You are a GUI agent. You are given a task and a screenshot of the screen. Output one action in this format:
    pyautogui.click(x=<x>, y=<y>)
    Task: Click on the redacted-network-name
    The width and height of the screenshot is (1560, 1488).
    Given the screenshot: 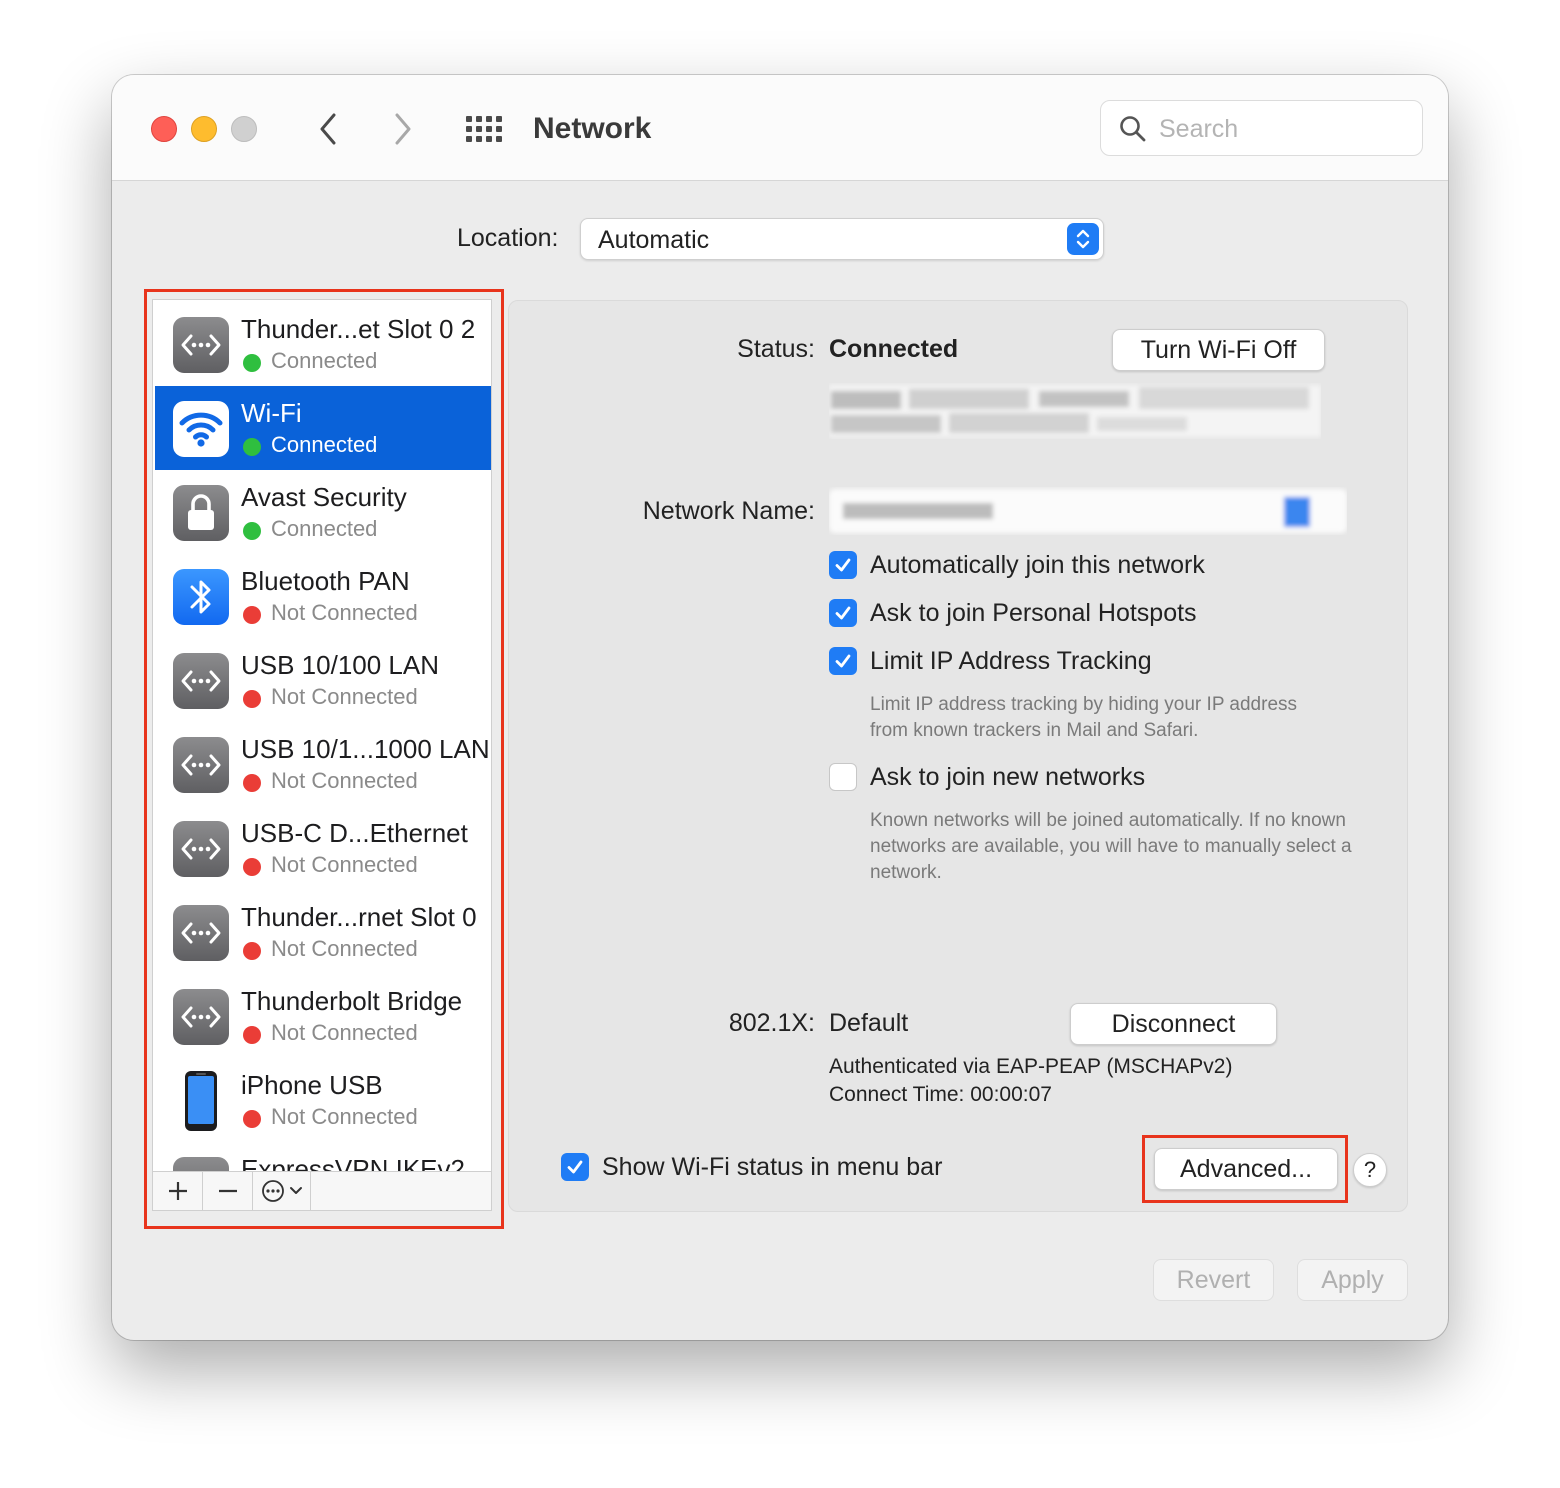 What is the action you would take?
    pyautogui.click(x=1088, y=511)
    